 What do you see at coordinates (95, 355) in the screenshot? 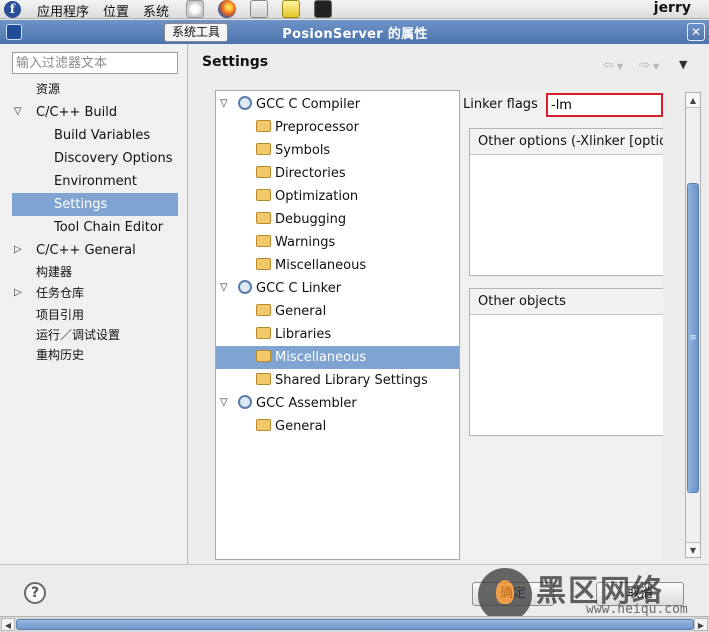
I see `nav-item-12: 重构历史` at bounding box center [95, 355].